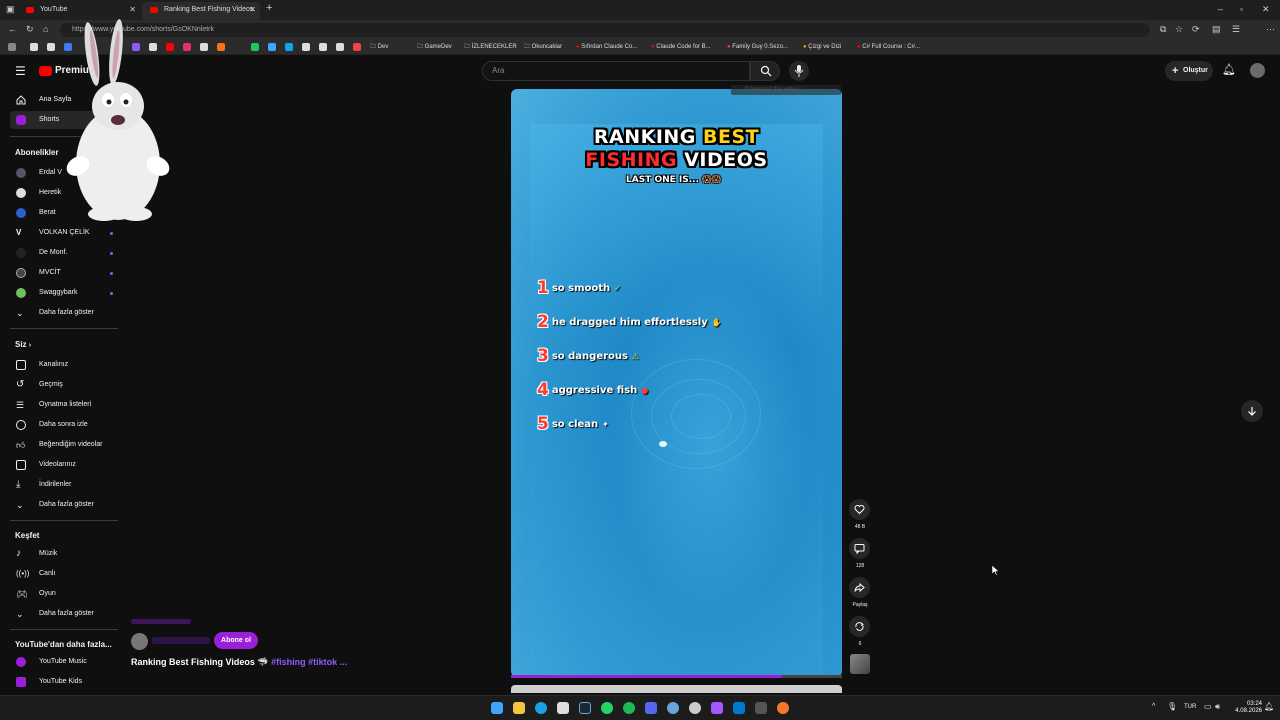 This screenshot has height=720, width=1280. I want to click on sidebar-item-youtube-music: YouTube Music, so click(65, 662).